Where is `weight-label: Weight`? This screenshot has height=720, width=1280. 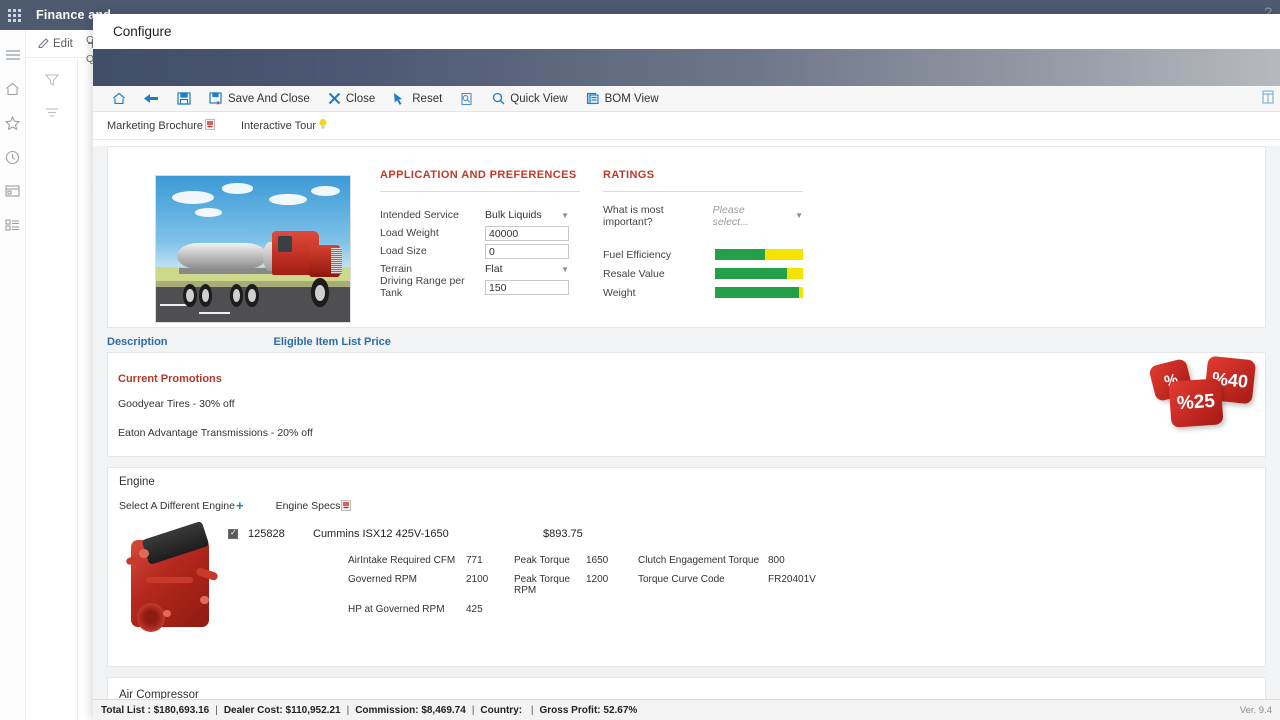 weight-label: Weight is located at coordinates (619, 292).